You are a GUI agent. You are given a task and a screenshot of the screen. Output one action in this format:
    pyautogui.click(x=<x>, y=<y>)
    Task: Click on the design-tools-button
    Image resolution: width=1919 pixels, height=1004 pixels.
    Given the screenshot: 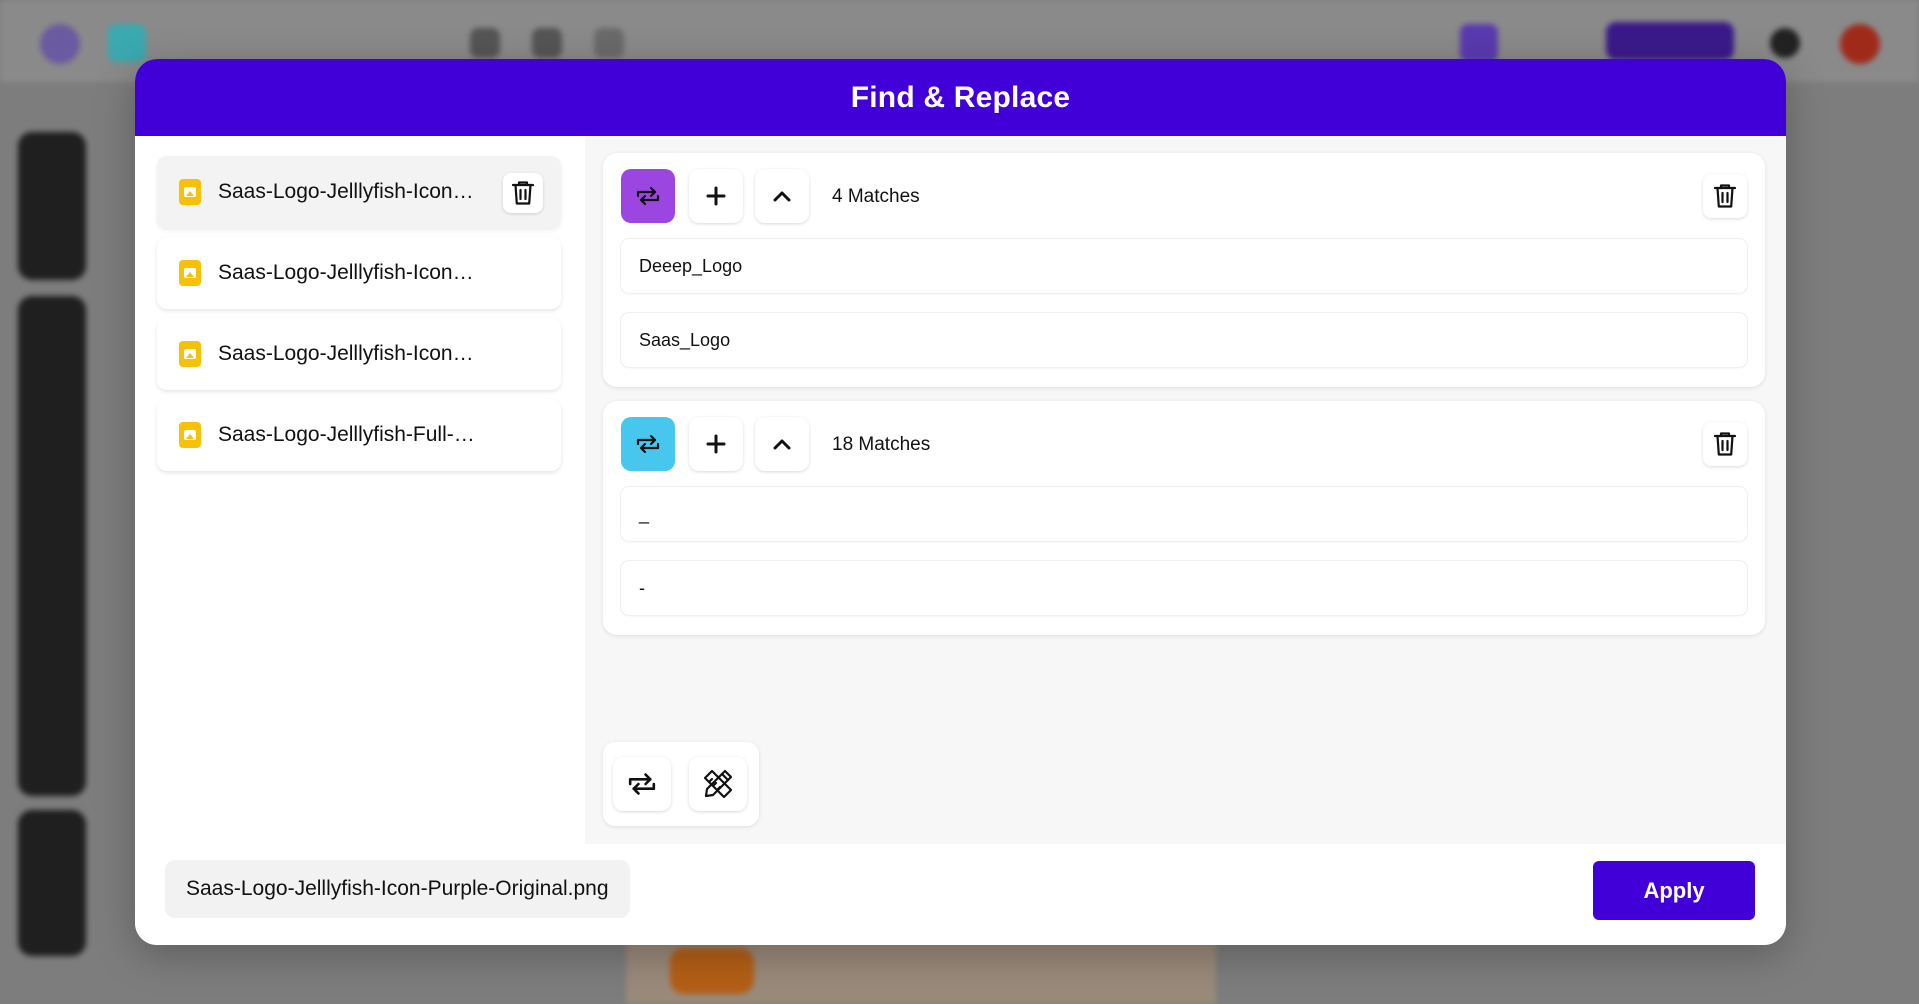 What is the action you would take?
    pyautogui.click(x=718, y=784)
    